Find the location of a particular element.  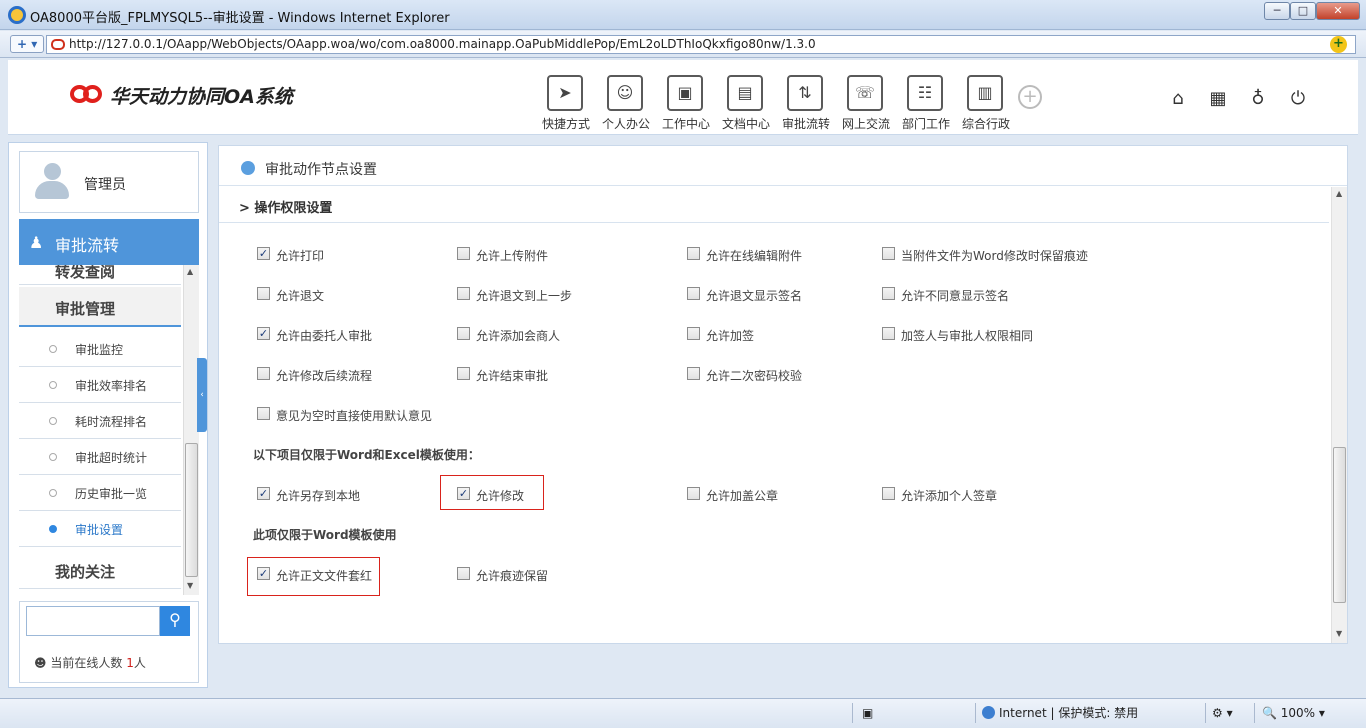

nav-label: 审批流转 is located at coordinates (805, 124).